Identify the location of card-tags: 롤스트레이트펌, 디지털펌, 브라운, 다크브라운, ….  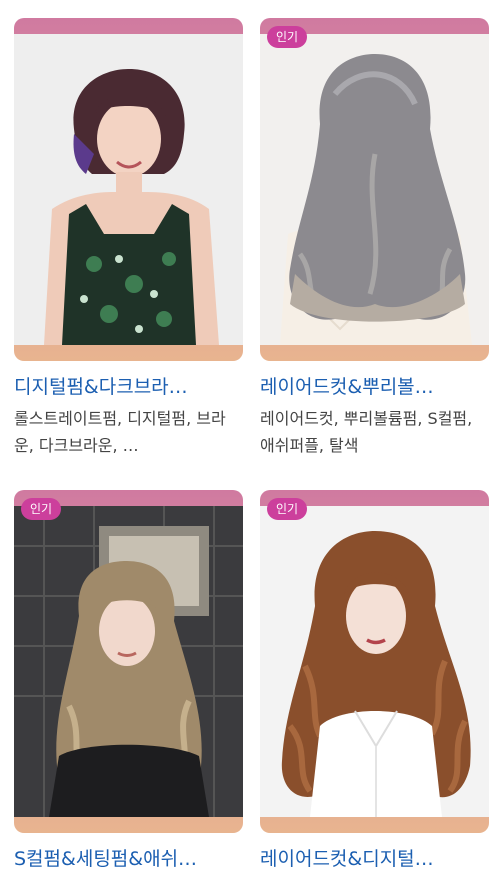
(120, 432).